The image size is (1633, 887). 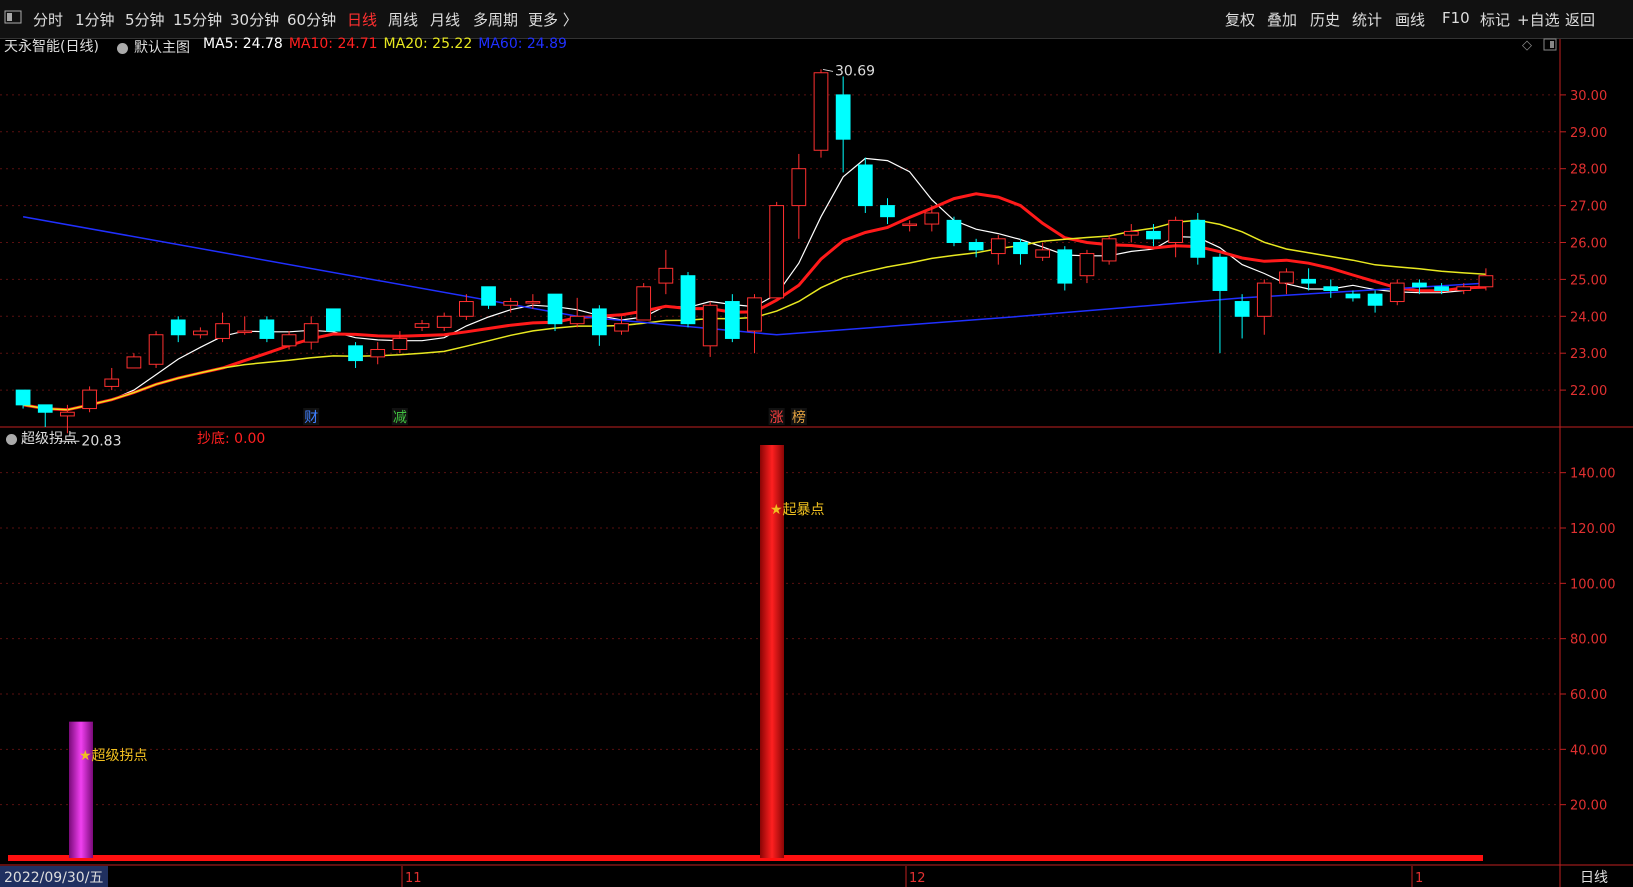 I want to click on event-marker-2: 涨, so click(x=777, y=418).